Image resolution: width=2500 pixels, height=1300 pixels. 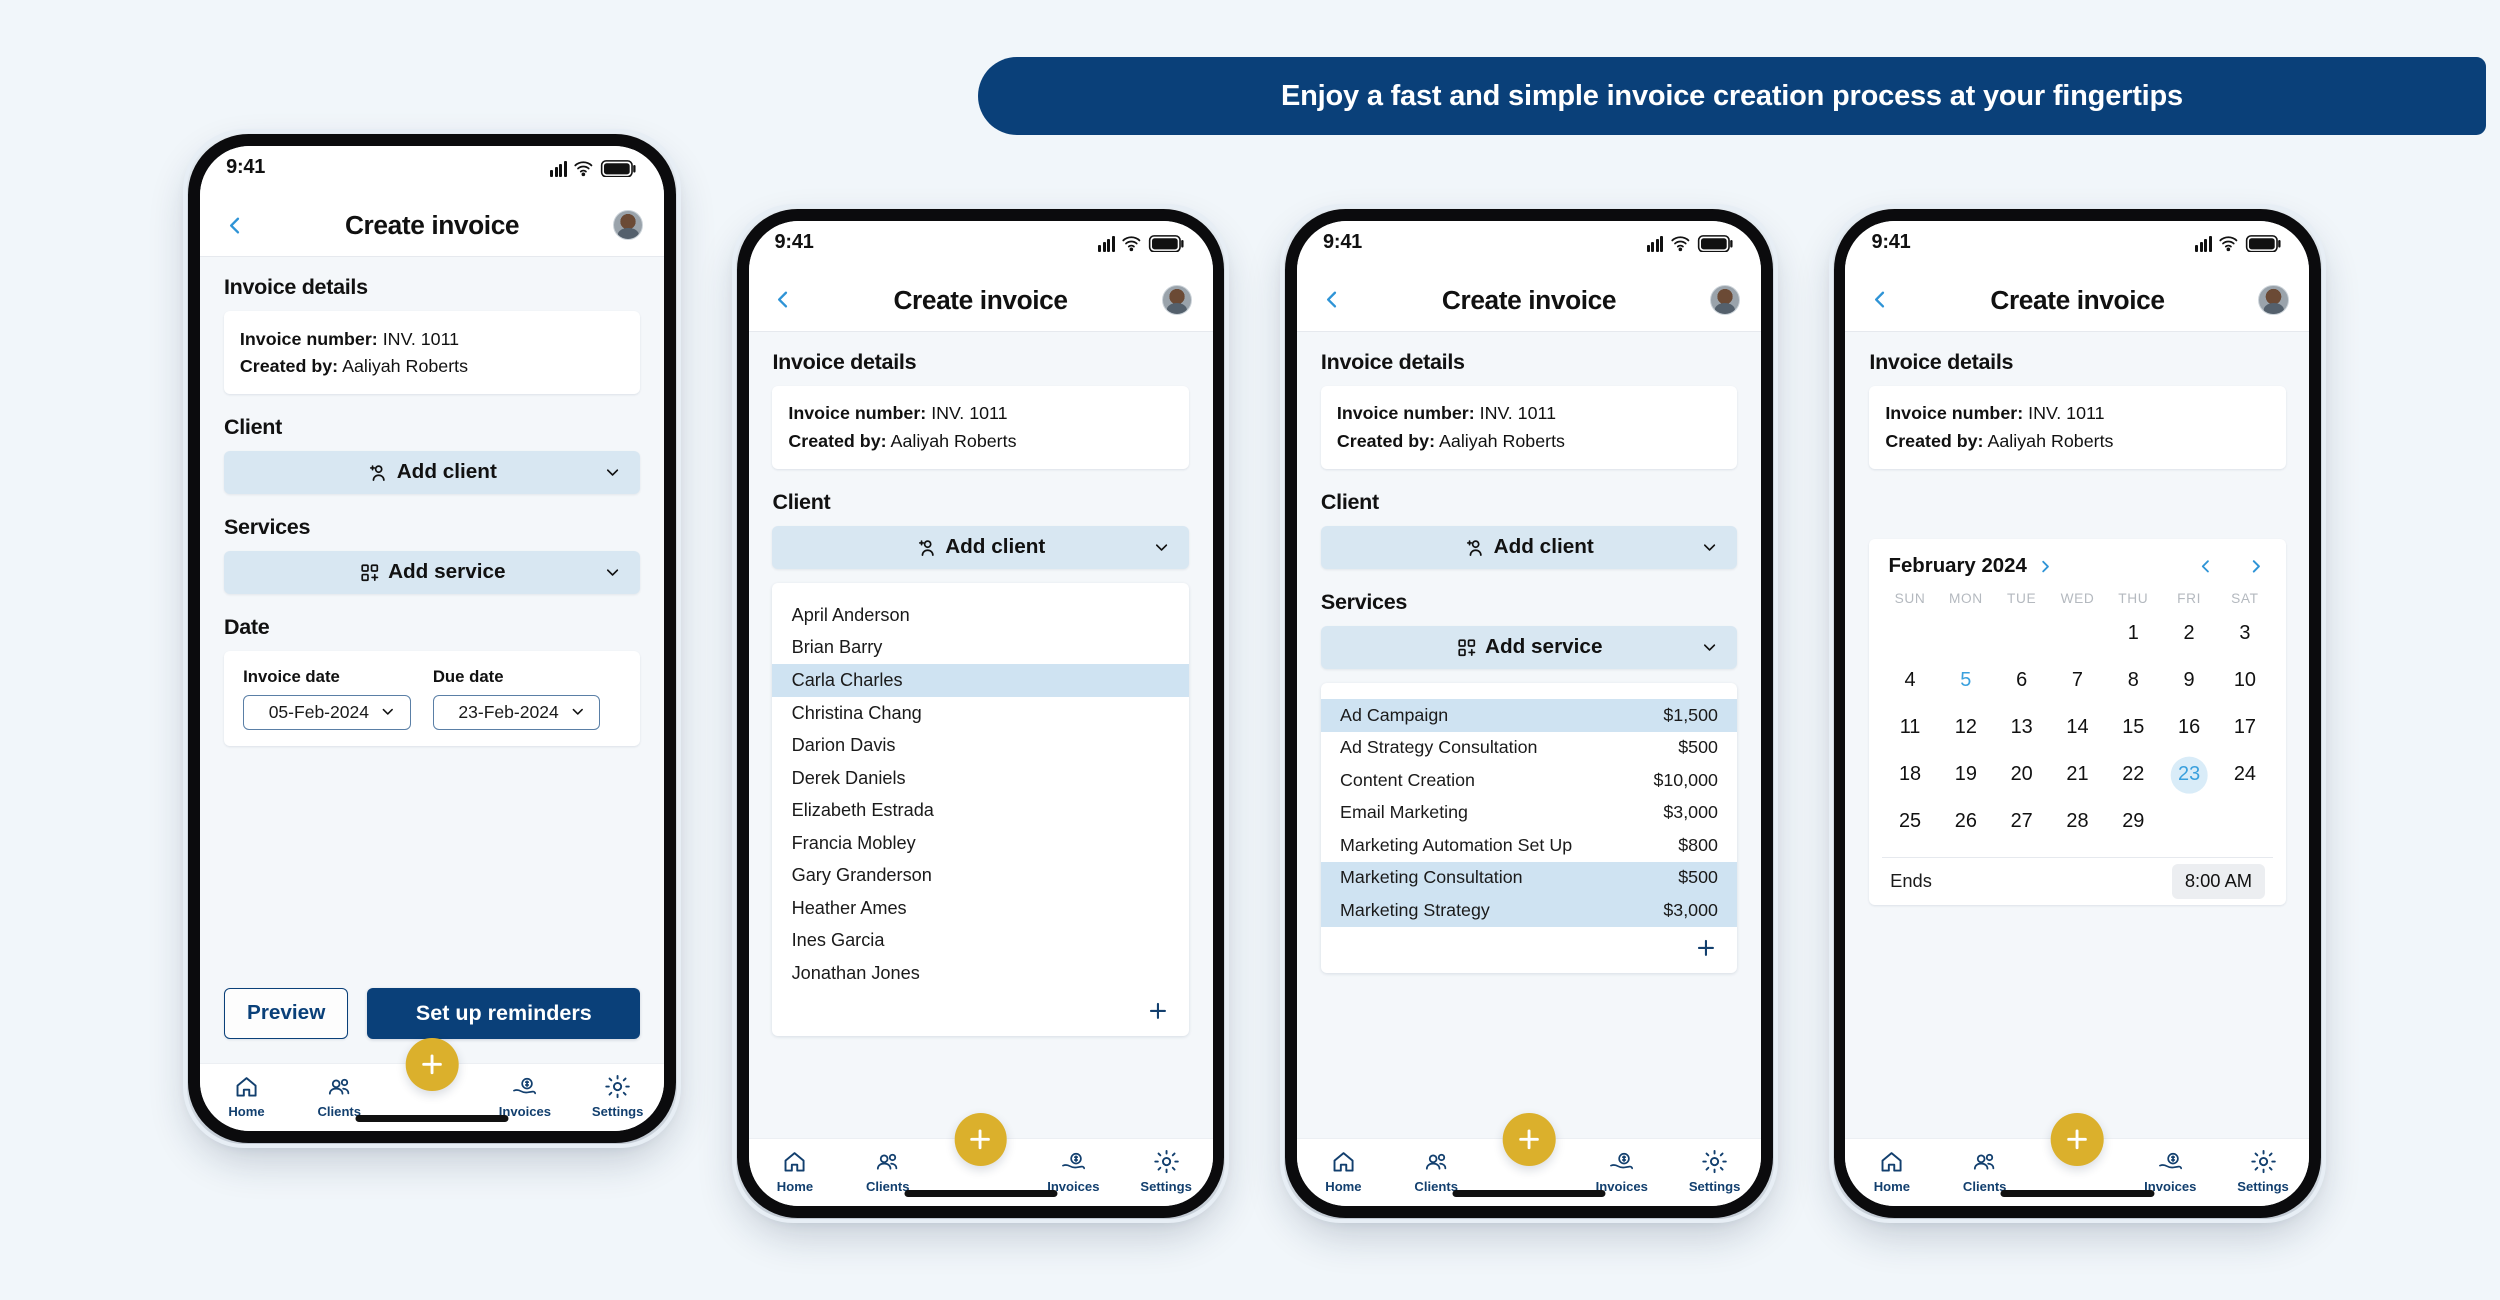 I want to click on calendar-day: 12, so click(x=1966, y=727).